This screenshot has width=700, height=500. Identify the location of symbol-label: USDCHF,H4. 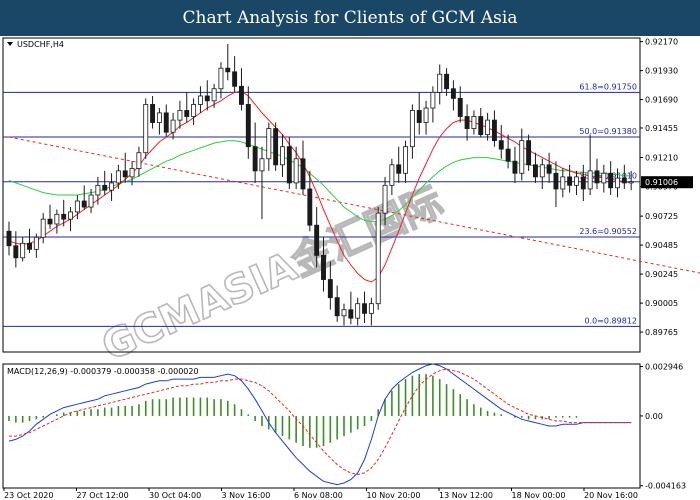
(40, 44).